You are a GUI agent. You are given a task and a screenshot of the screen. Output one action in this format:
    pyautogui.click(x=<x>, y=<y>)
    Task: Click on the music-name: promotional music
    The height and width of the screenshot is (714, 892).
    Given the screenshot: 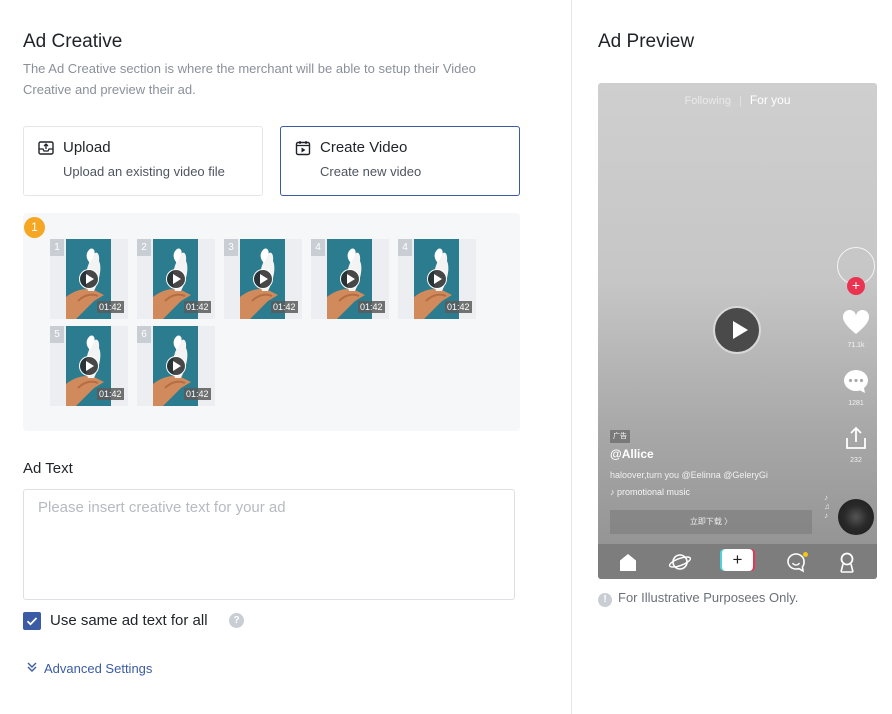 What is the action you would take?
    pyautogui.click(x=654, y=492)
    